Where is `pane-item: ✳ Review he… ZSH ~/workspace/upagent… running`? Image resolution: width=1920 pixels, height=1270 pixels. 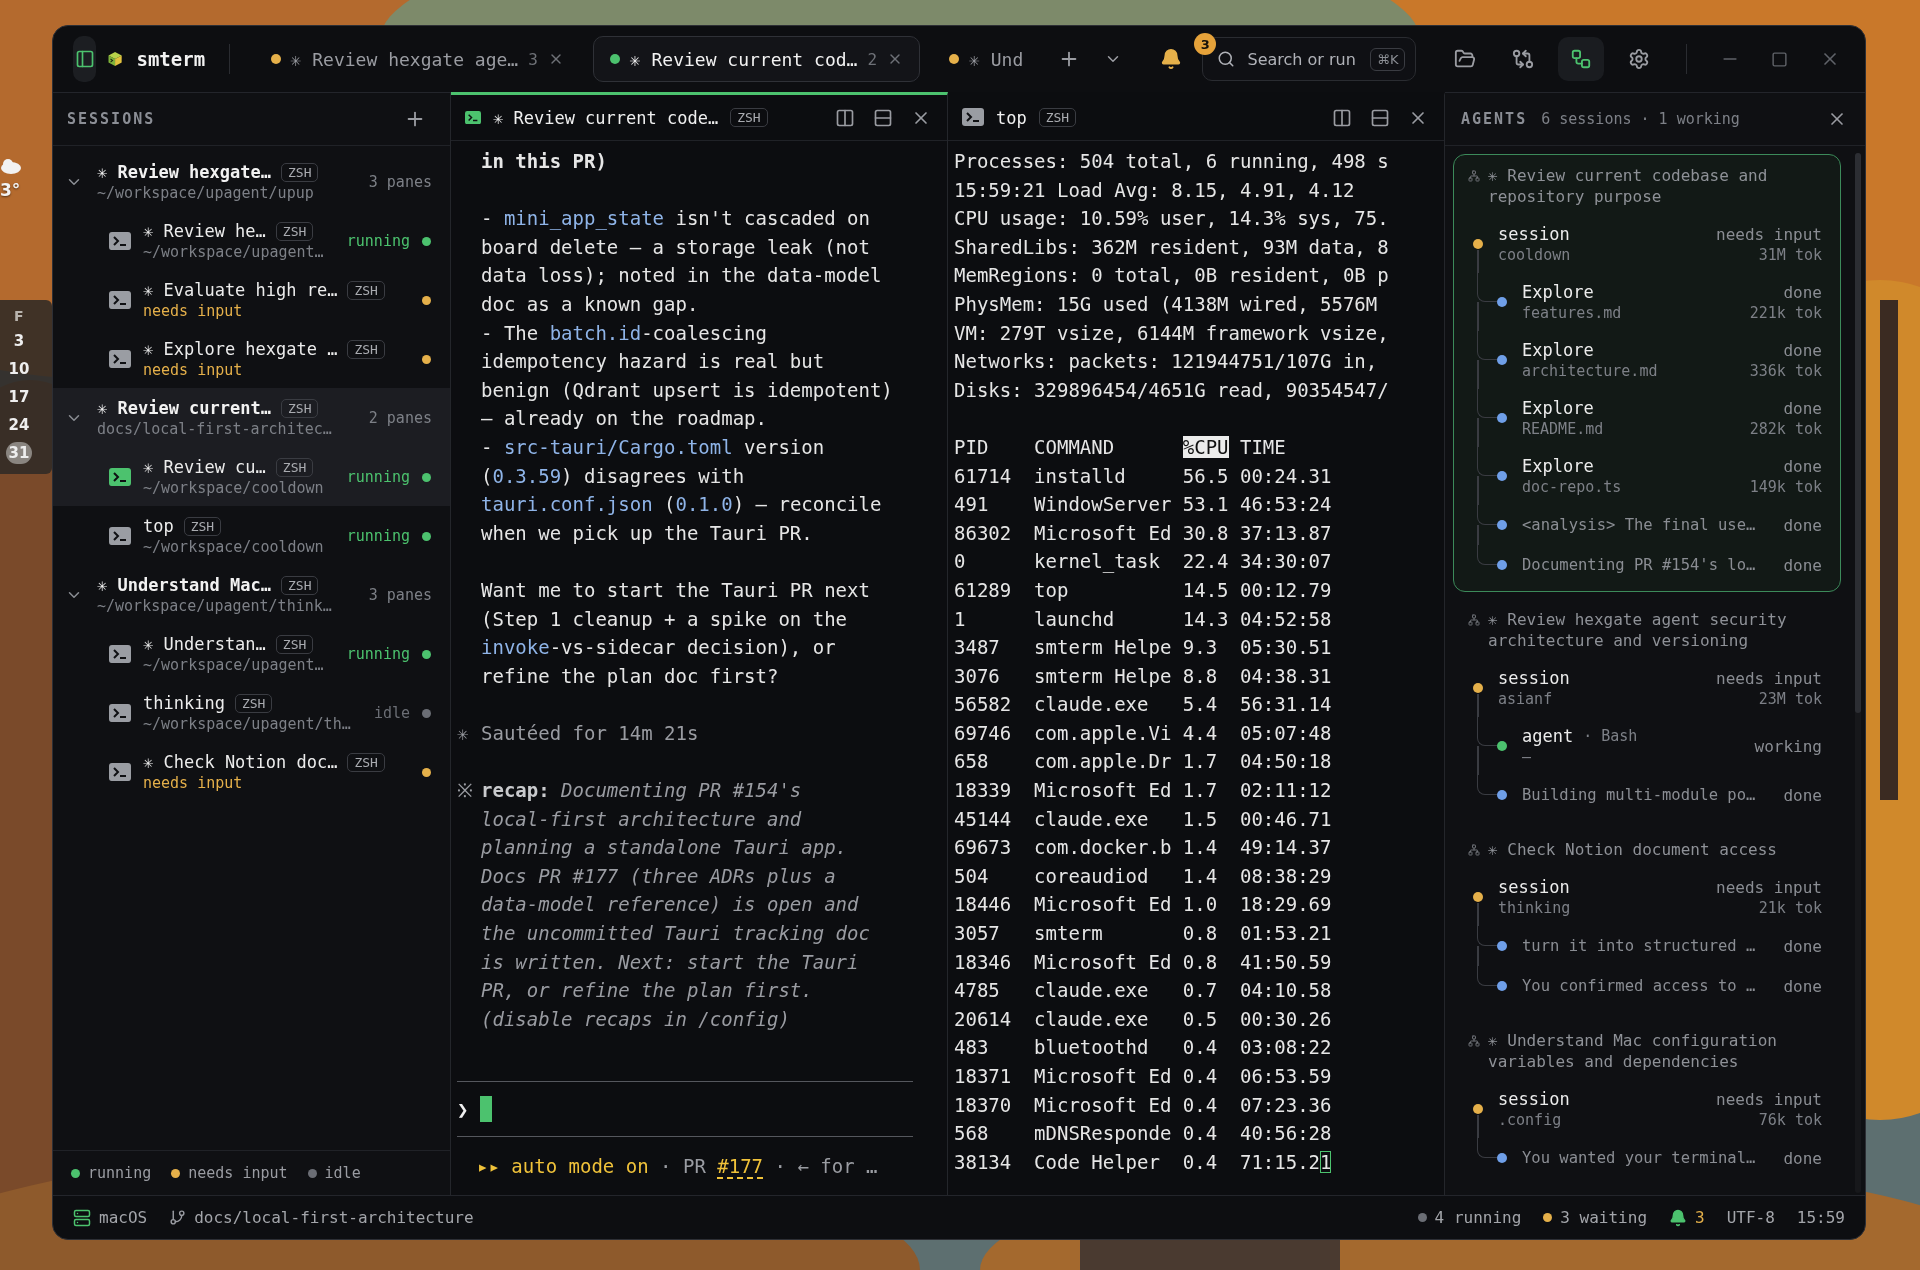 pane-item: ✳ Review he… ZSH ~/workspace/upagent… running is located at coordinates (251, 240).